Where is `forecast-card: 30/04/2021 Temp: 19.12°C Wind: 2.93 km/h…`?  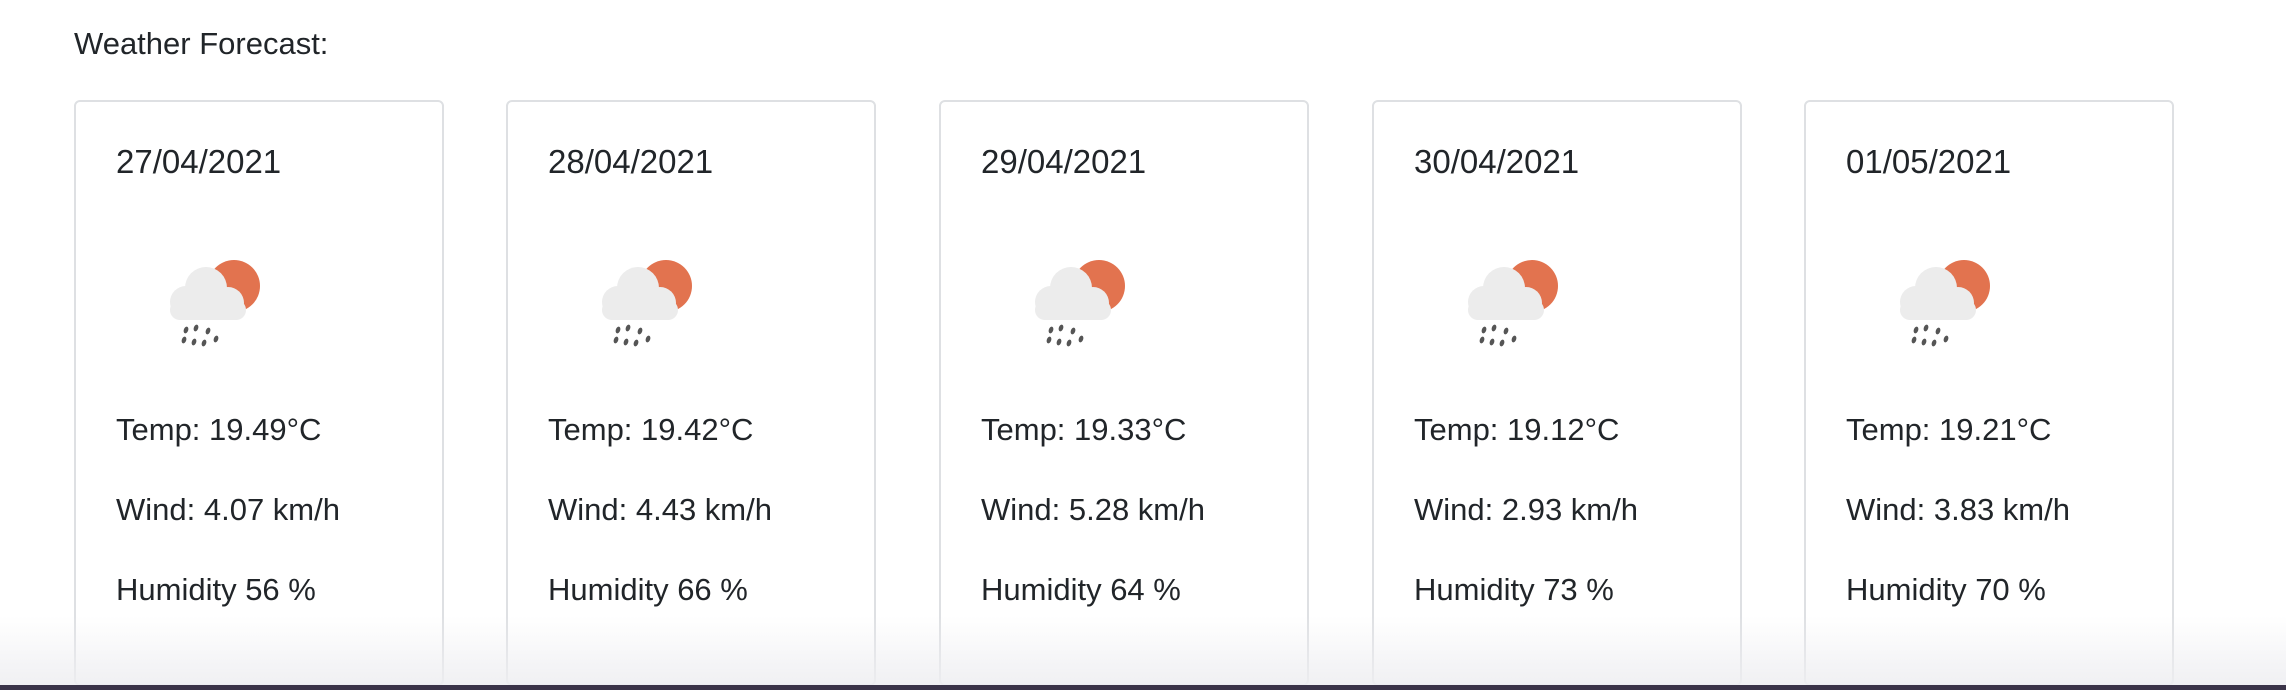 forecast-card: 30/04/2021 Temp: 19.12°C Wind: 2.93 km/h… is located at coordinates (1557, 393).